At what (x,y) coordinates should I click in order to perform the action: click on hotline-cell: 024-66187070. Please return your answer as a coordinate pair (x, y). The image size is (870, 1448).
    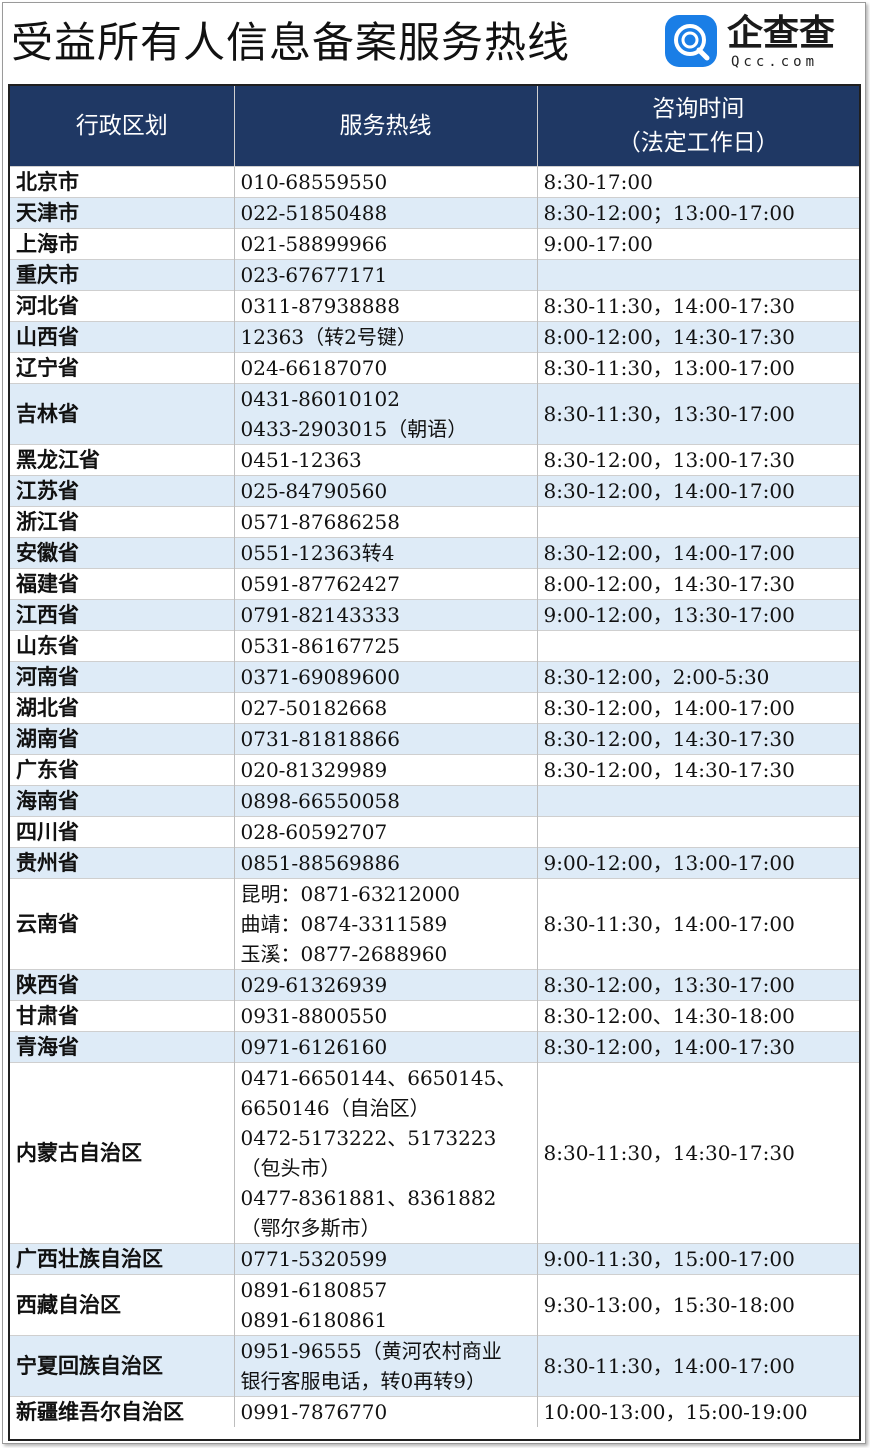
    Looking at the image, I should click on (386, 368).